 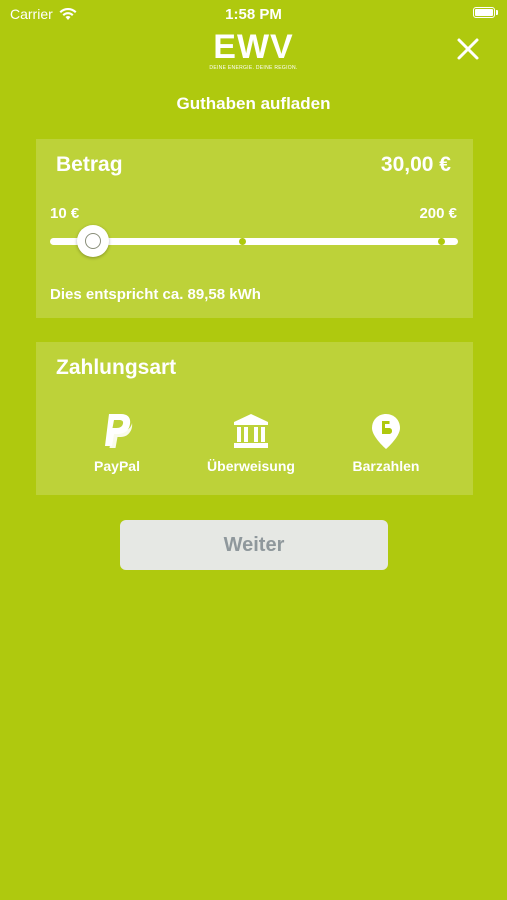 I want to click on status-bar: Carrier 1:58 PM, so click(x=253, y=14).